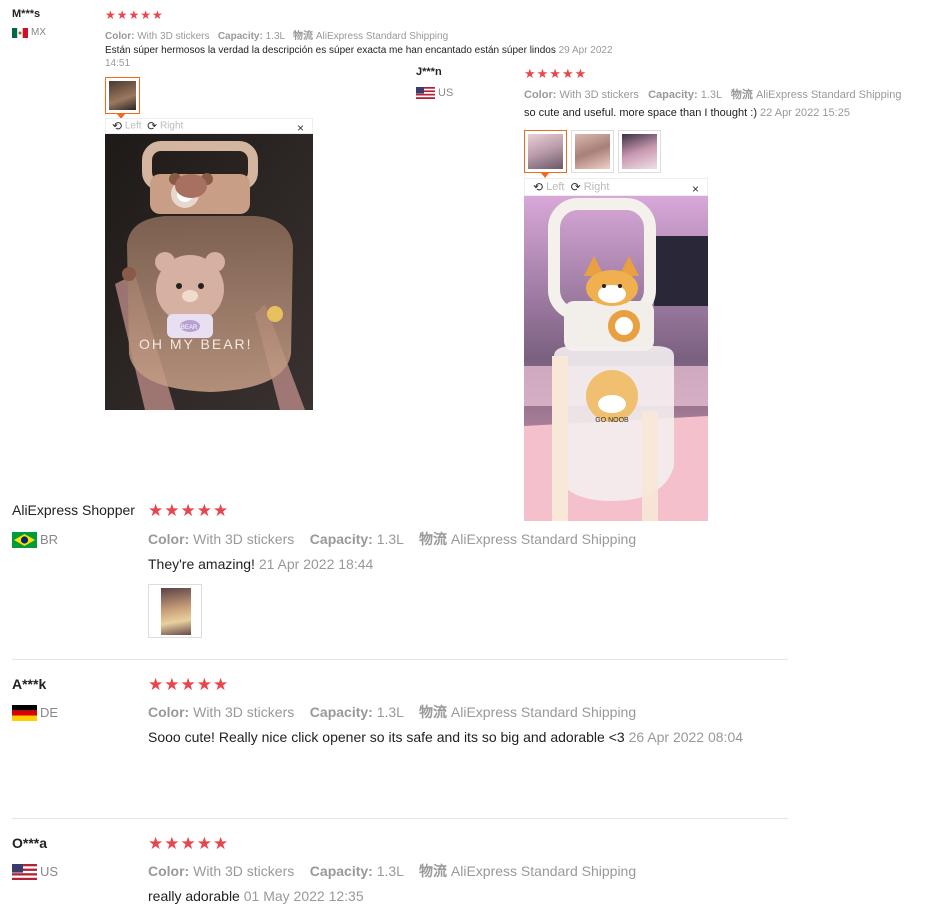  I want to click on review-date: 26 Apr 2022 08:04, so click(686, 737).